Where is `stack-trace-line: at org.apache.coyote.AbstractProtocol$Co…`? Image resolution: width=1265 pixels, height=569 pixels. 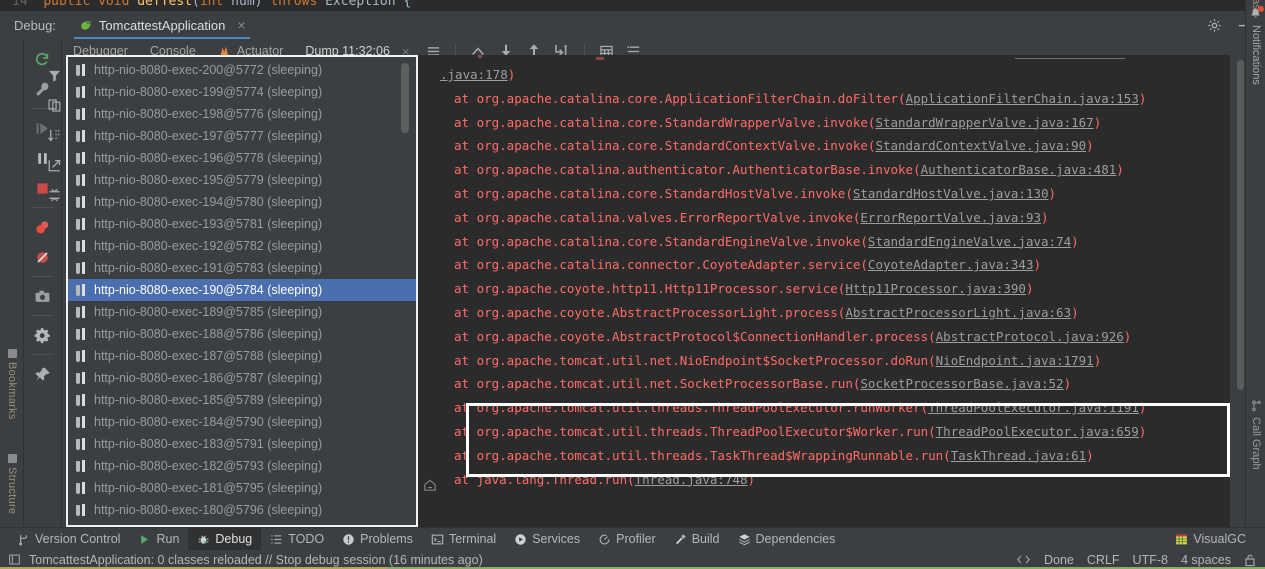
stack-trace-line: at org.apache.coyote.AbstractProtocol$Co… is located at coordinates (824, 337).